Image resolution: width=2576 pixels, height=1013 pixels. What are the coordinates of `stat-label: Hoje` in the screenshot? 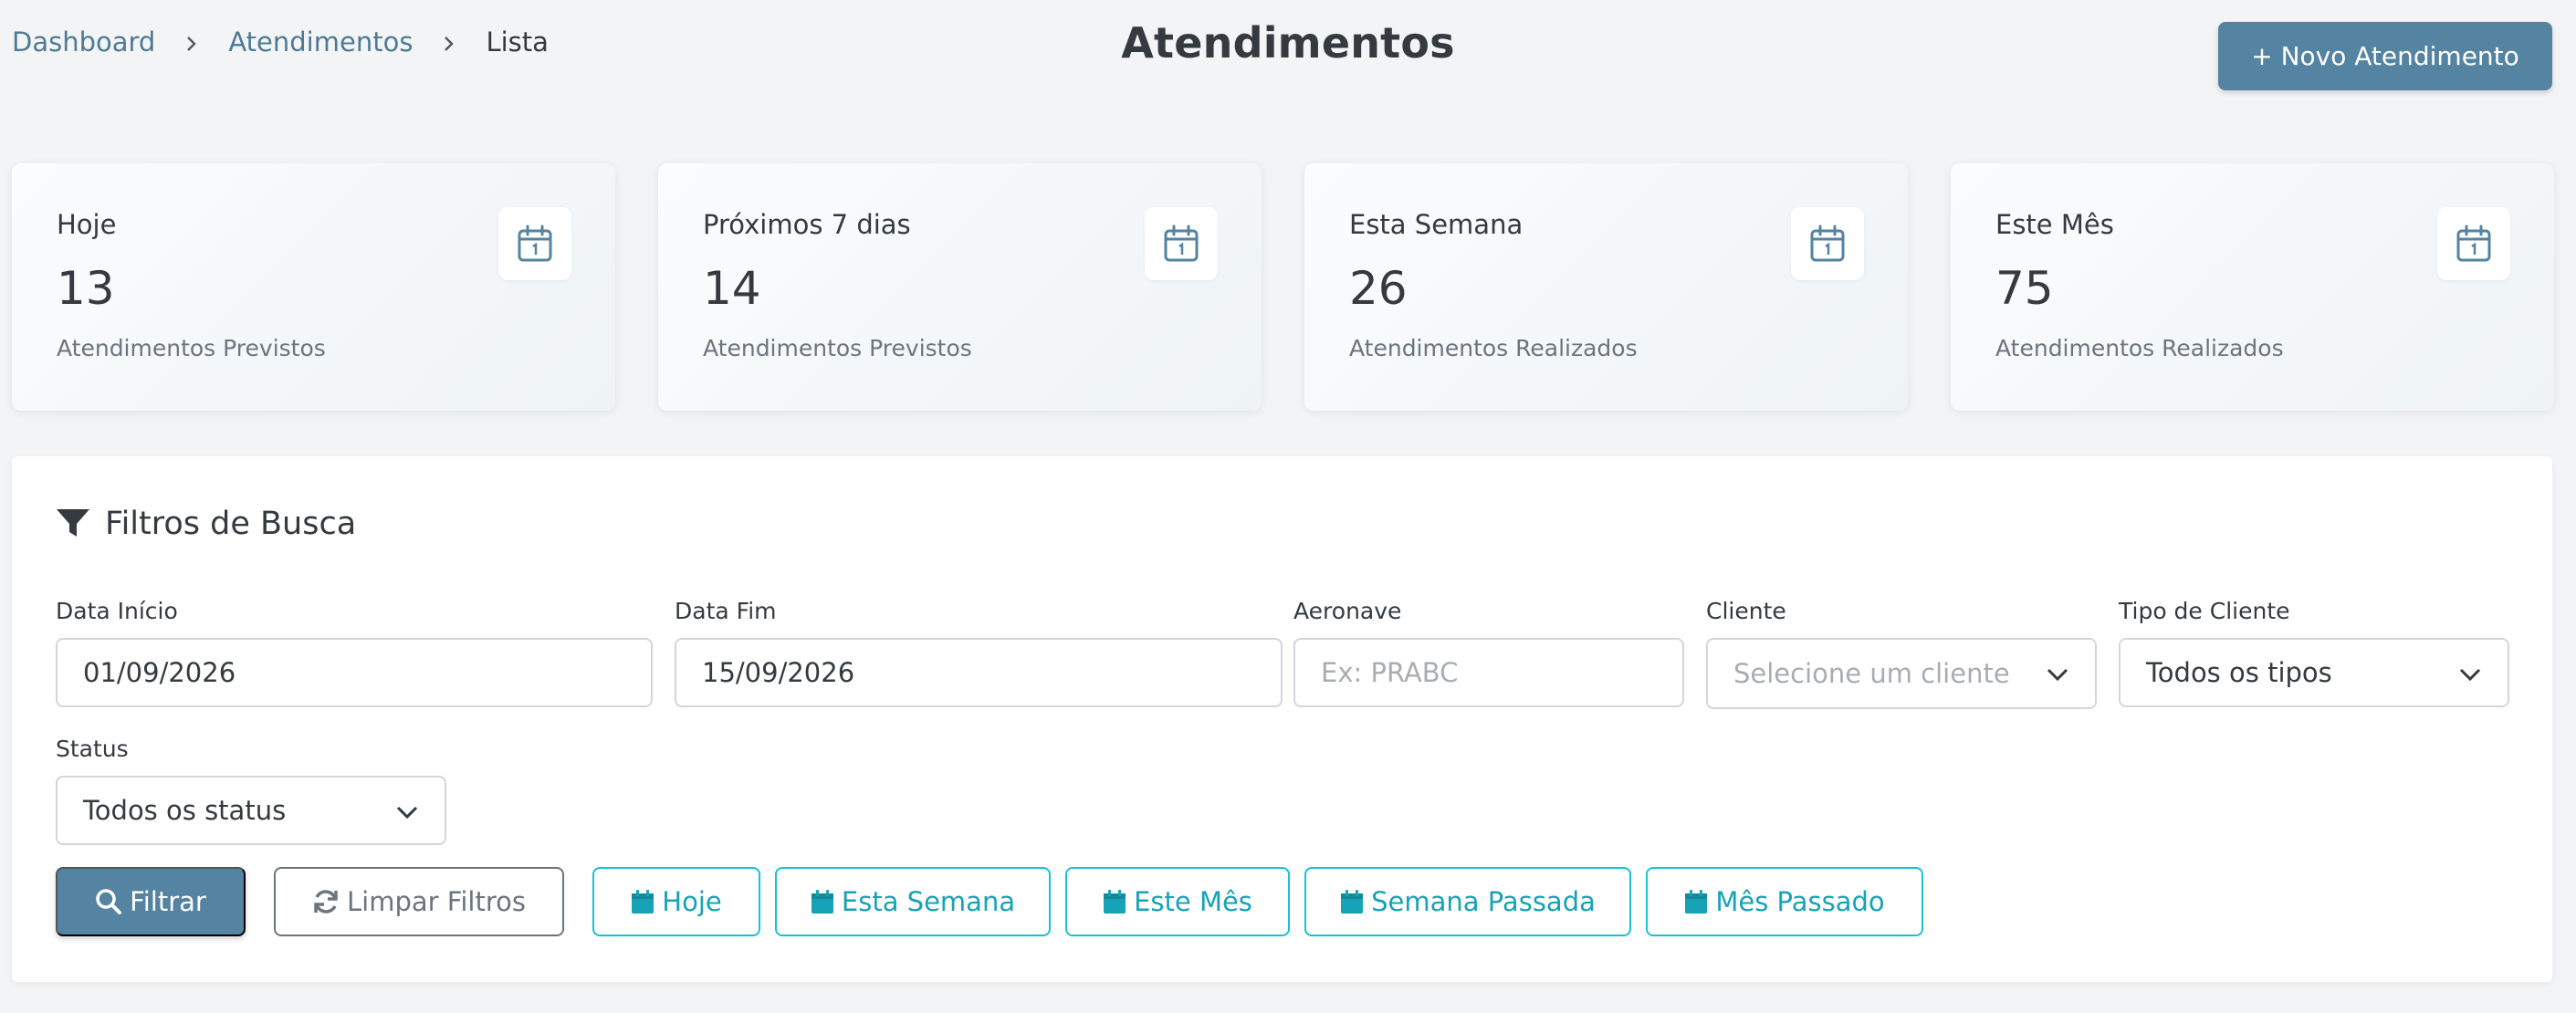 It's located at (87, 224).